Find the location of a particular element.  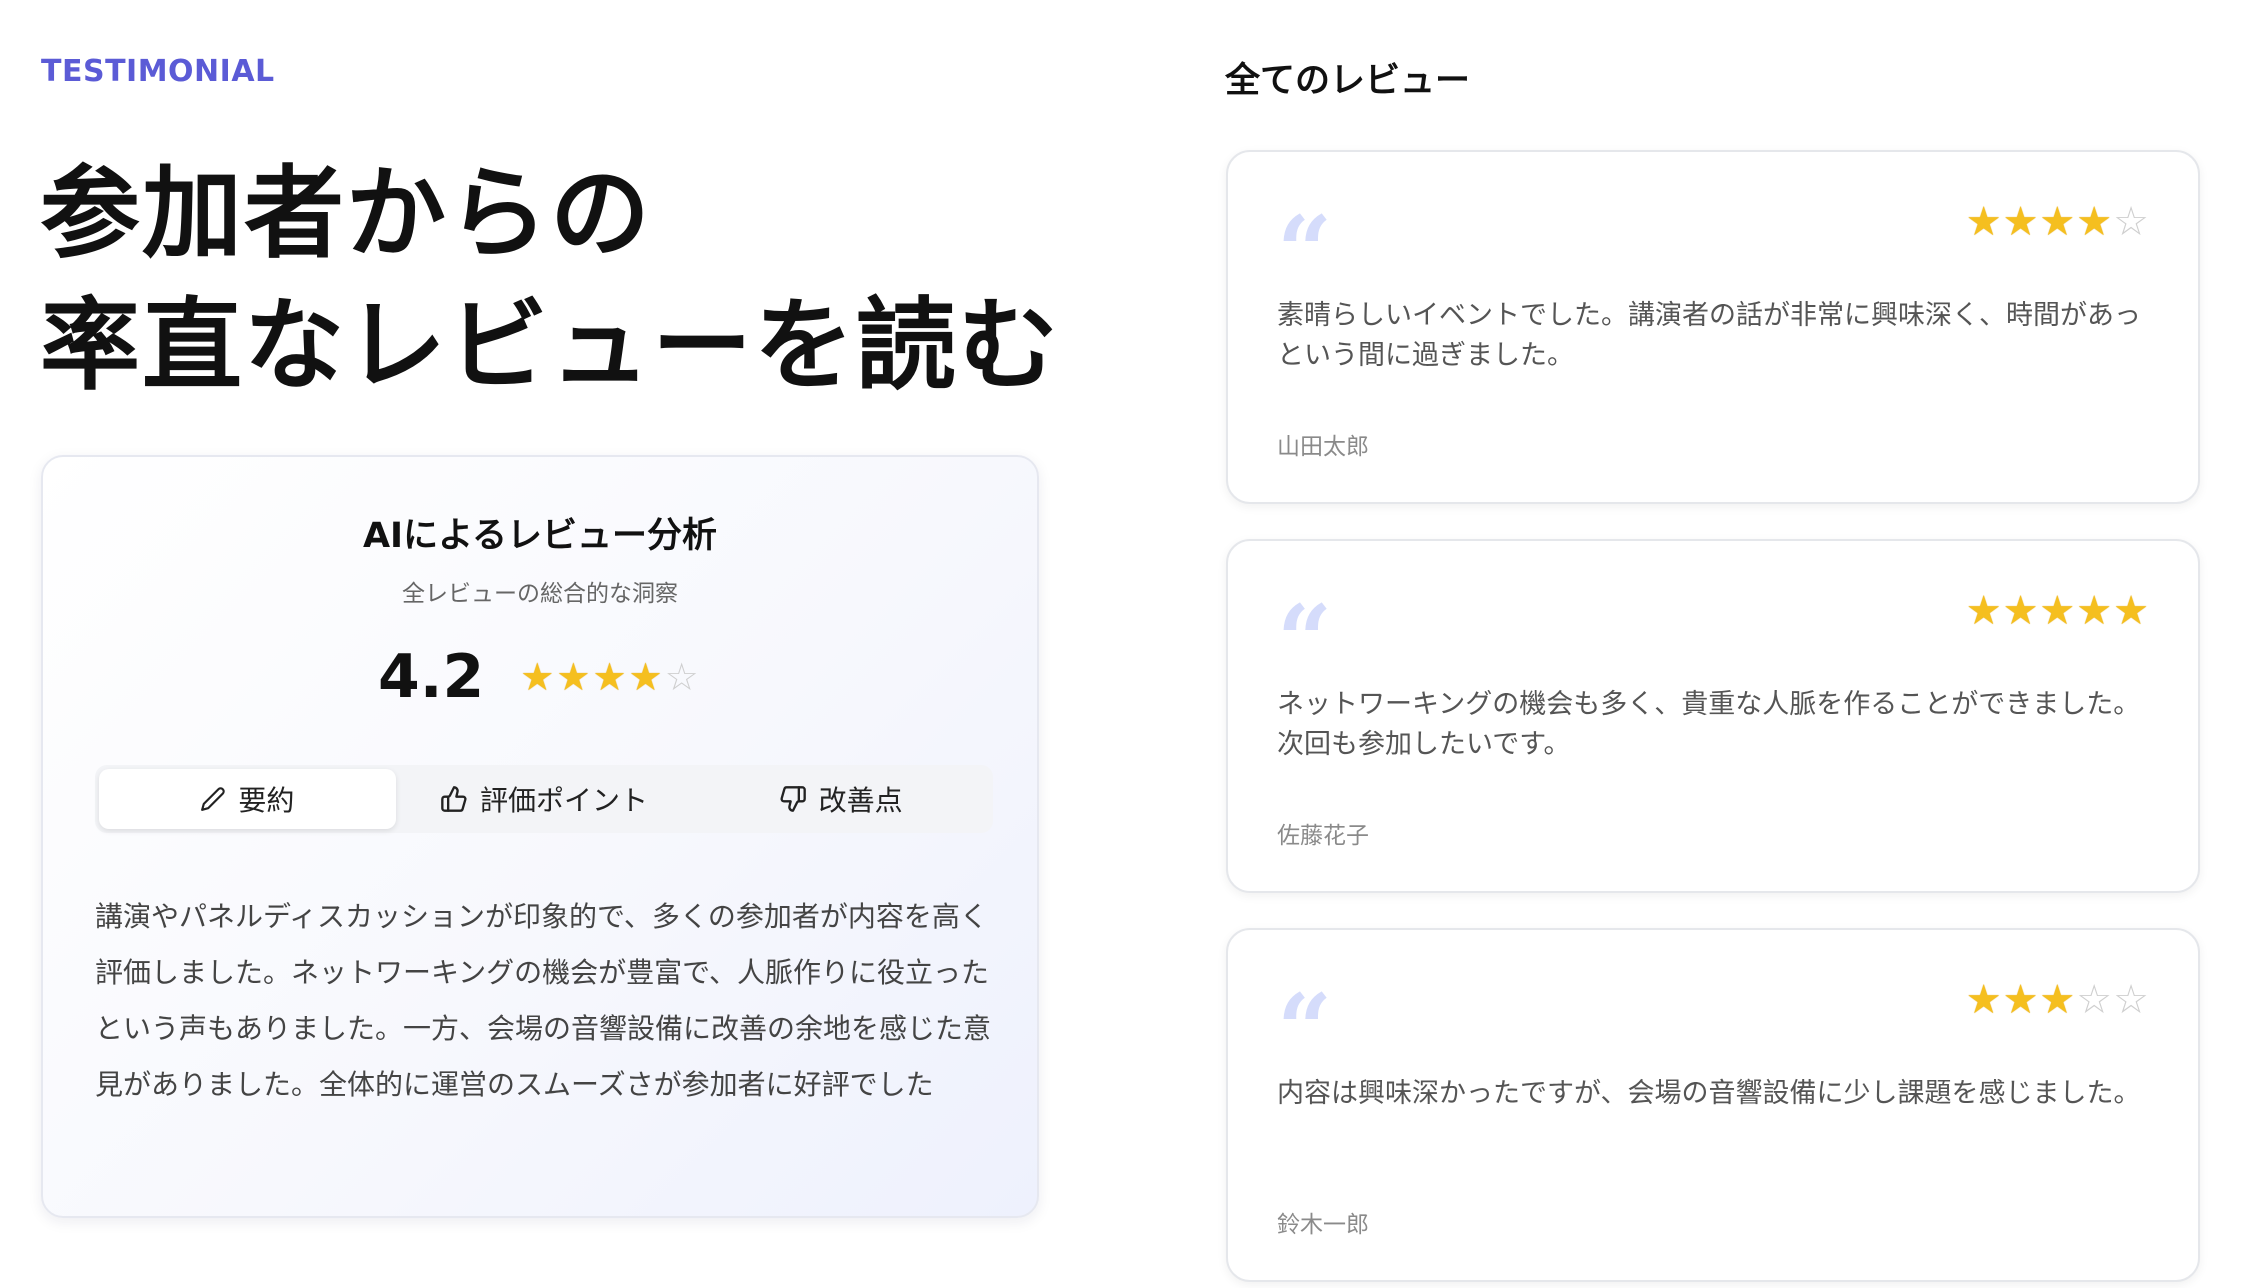

thumbs-down-icon is located at coordinates (793, 799).